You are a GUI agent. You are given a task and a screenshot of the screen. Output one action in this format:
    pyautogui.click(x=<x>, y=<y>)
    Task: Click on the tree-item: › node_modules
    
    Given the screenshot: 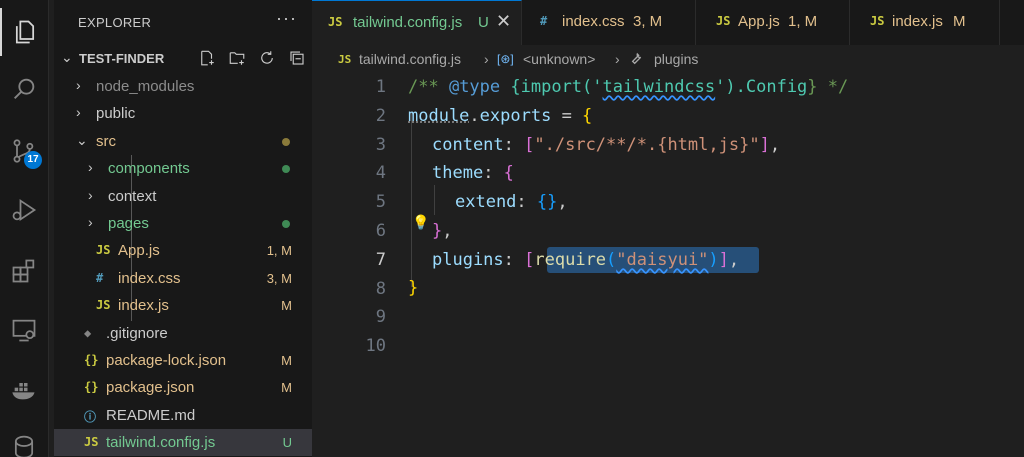 What is the action you would take?
    pyautogui.click(x=183, y=86)
    